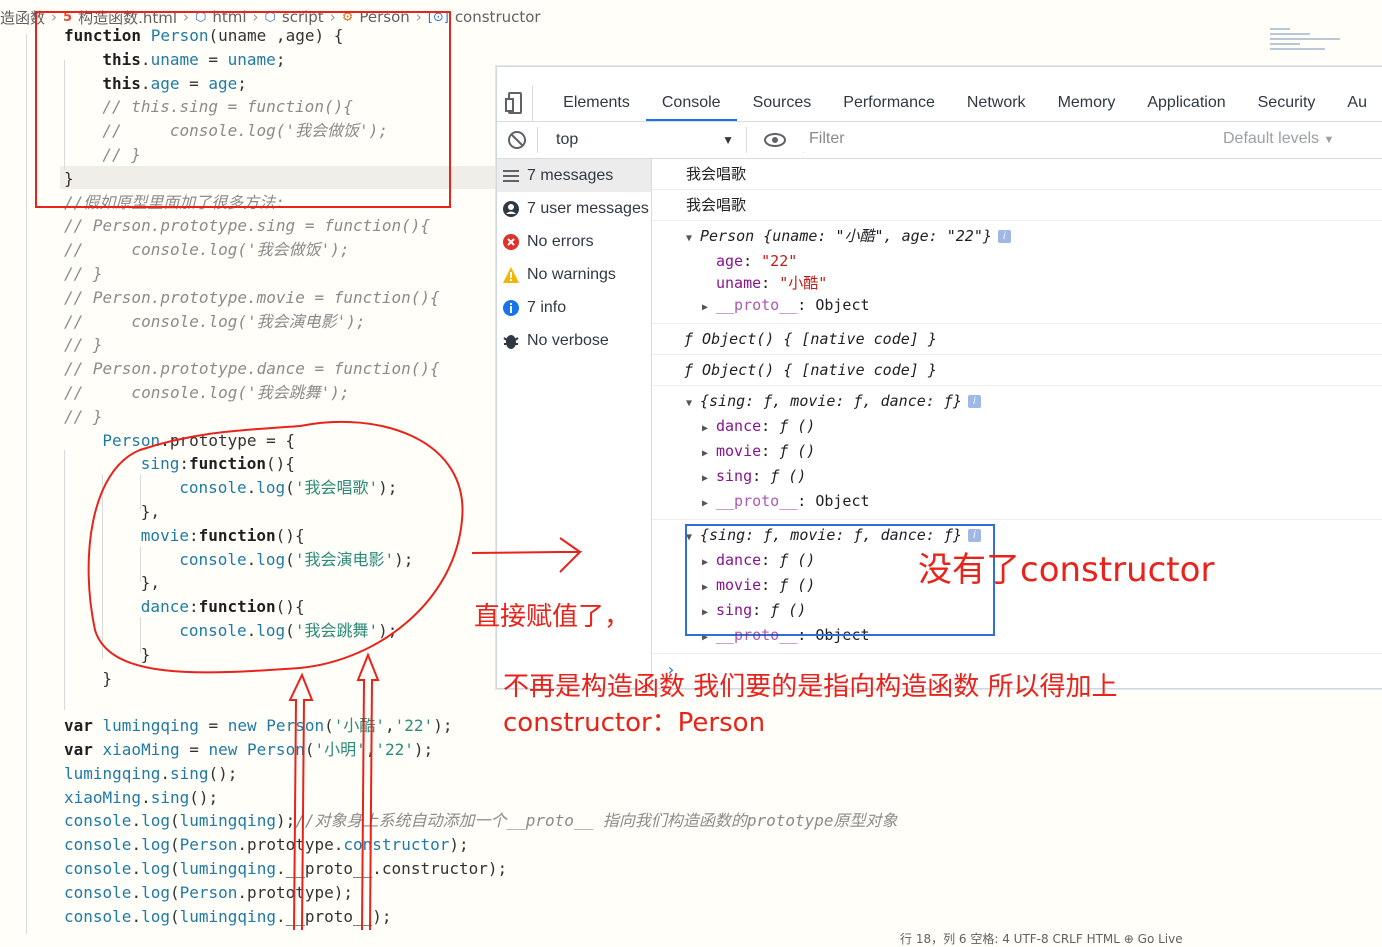 The image size is (1382, 947). What do you see at coordinates (1041, 939) in the screenshot?
I see `status-bar: 行 18，列 6 空格: 4 UTF-8 CRLF HTML ⊕ Go Live` at bounding box center [1041, 939].